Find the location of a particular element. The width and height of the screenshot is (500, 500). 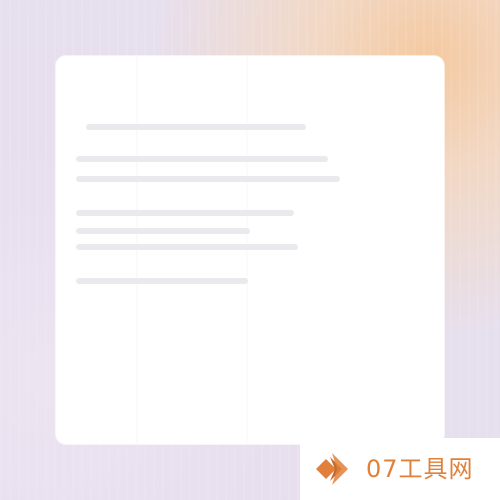

watermark-text: 07工具网 is located at coordinates (420, 469).